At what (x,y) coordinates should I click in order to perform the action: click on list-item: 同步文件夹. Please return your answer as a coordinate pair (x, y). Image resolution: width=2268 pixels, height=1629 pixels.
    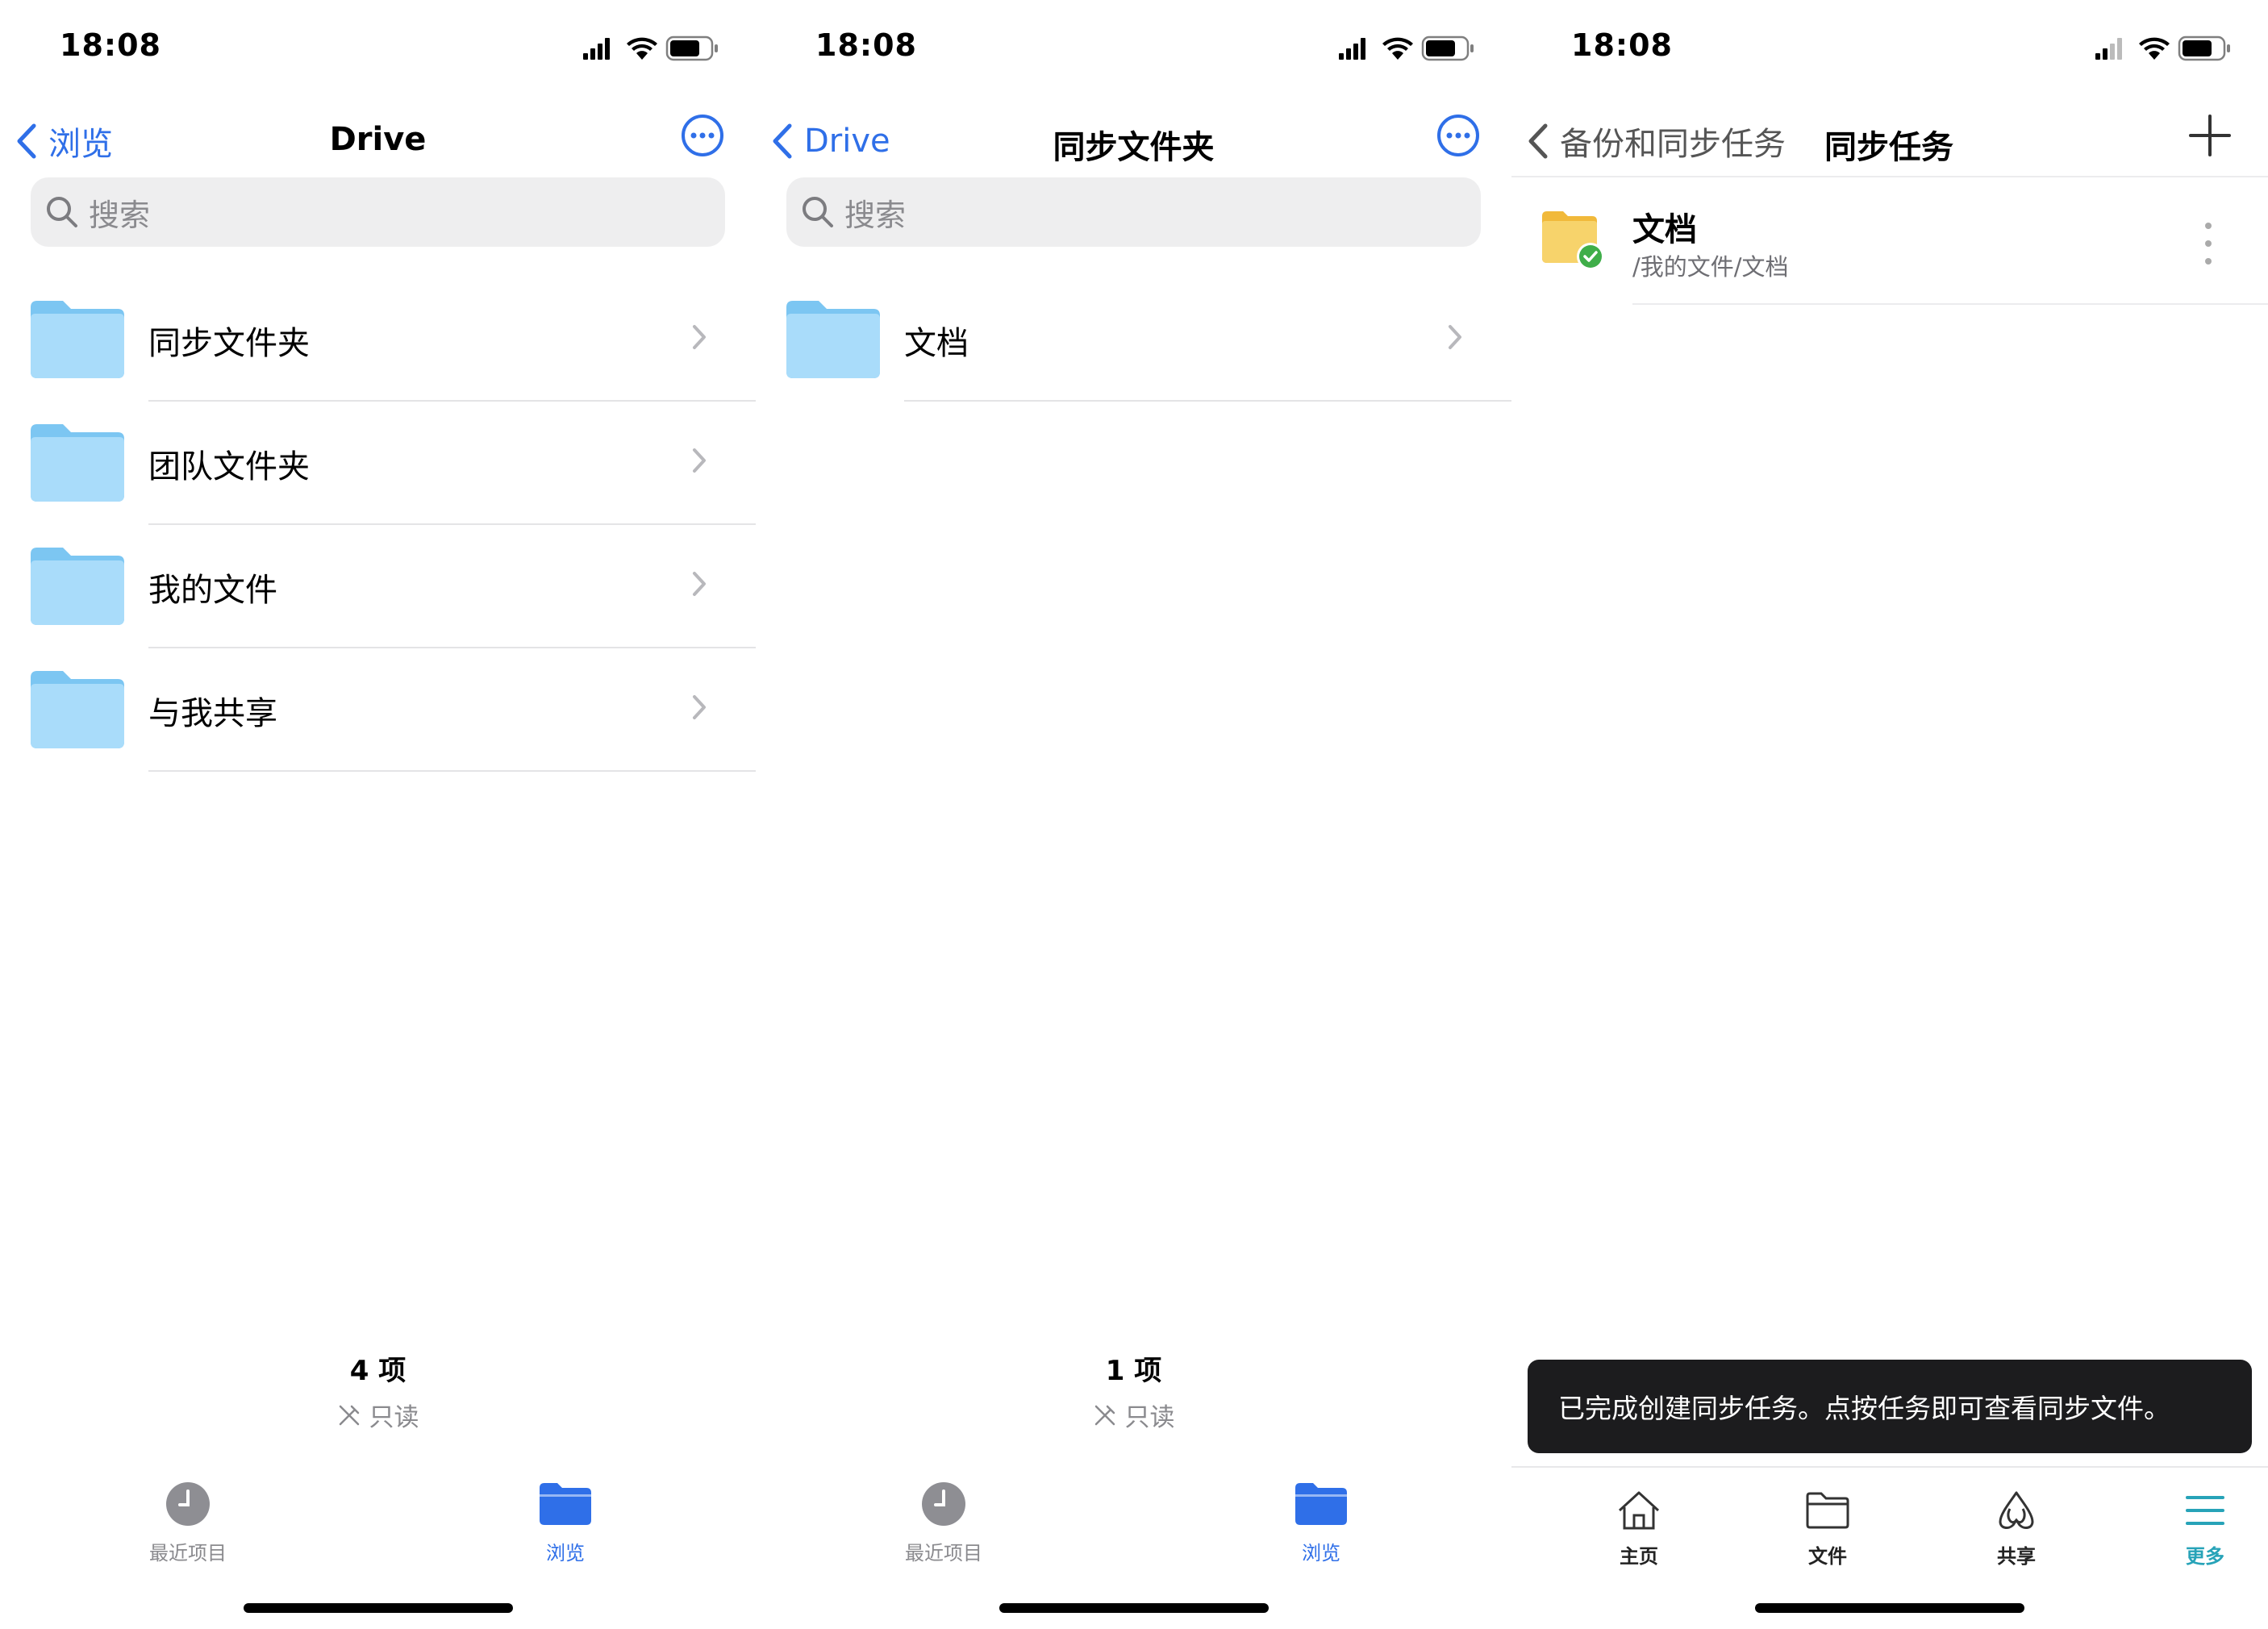
    Looking at the image, I should click on (378, 340).